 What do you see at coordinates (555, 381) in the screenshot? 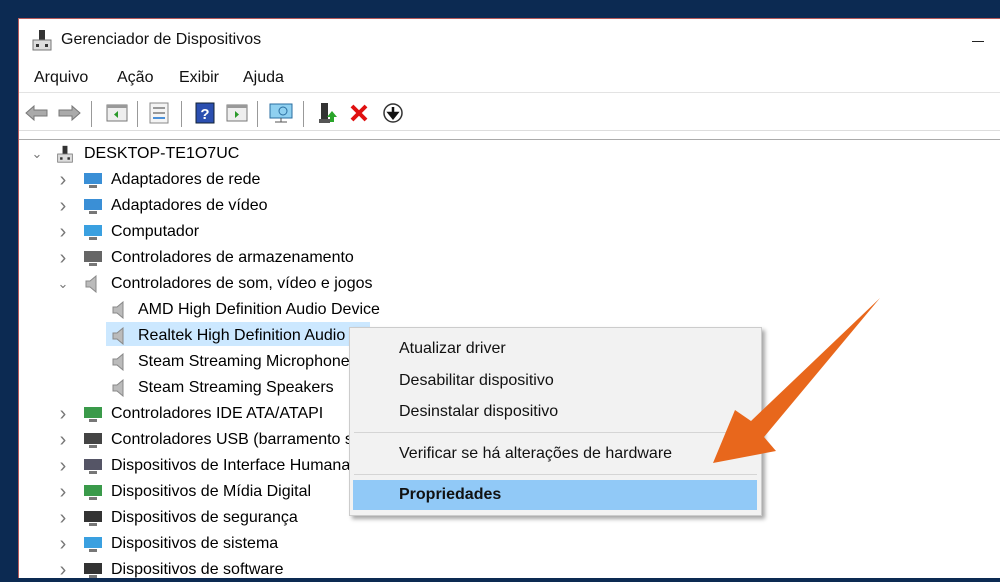
I see `menu-item-desabilitar-dispositivo: Desabilitar dispositivo` at bounding box center [555, 381].